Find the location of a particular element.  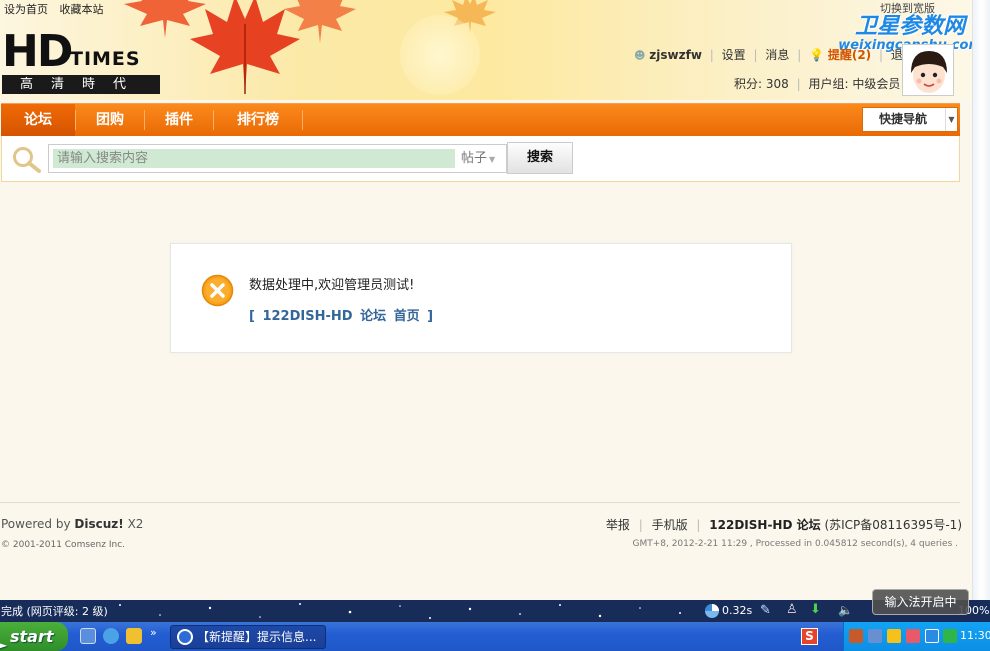

volume-icon: 🔈 is located at coordinates (845, 610).